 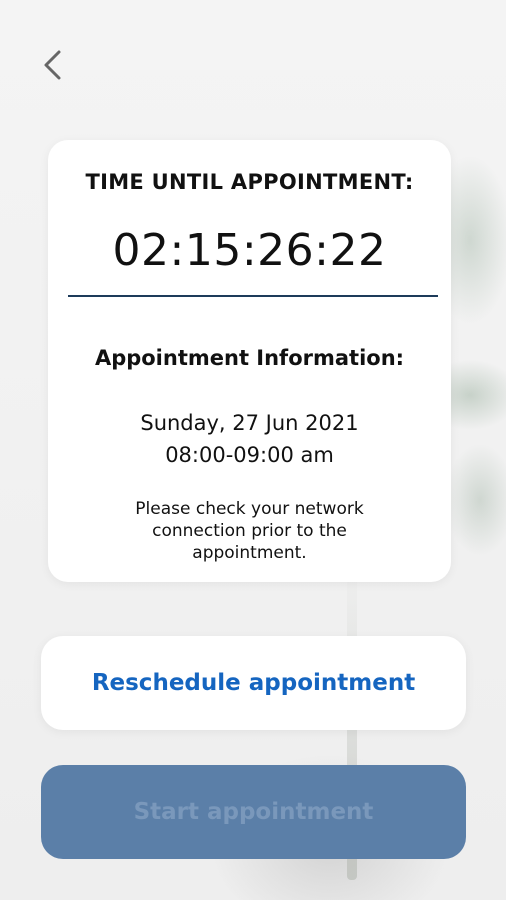 I want to click on appointment-time: 08:00-09:00 am, so click(x=249, y=455).